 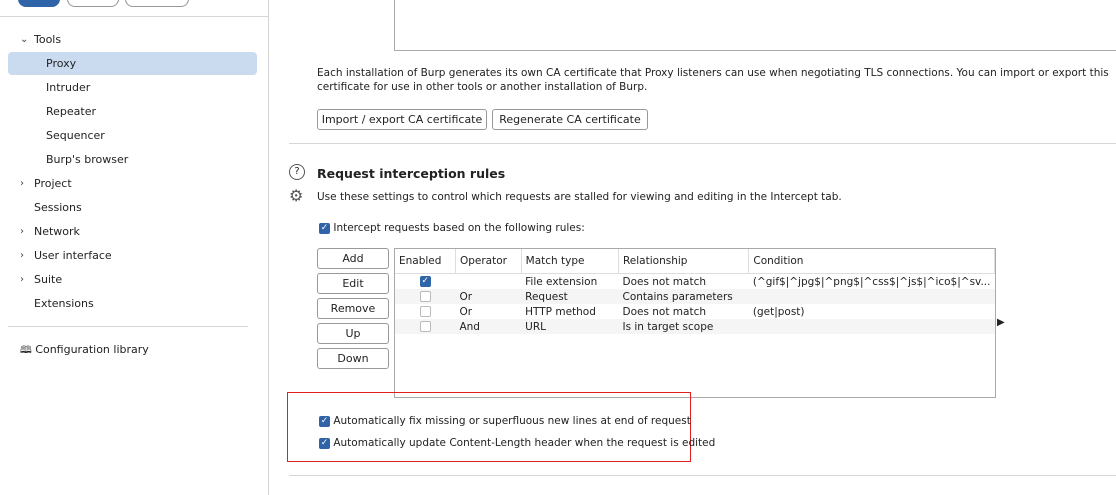 I want to click on add-button: Add, so click(x=353, y=258).